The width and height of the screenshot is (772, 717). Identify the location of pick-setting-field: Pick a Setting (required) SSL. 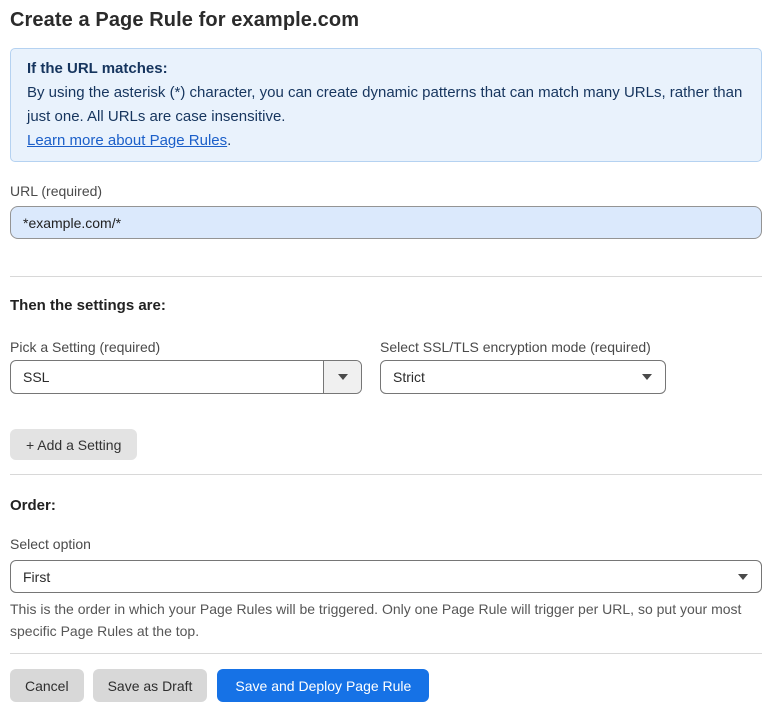
(186, 366).